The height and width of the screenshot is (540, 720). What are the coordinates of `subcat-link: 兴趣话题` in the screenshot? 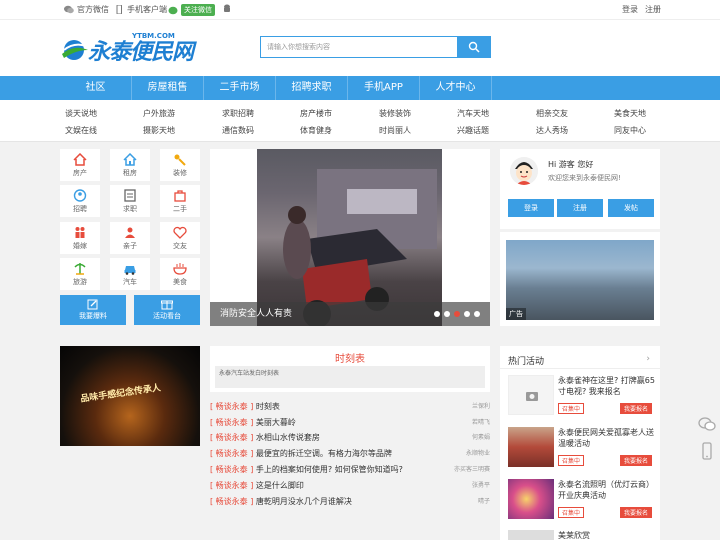 It's located at (473, 130).